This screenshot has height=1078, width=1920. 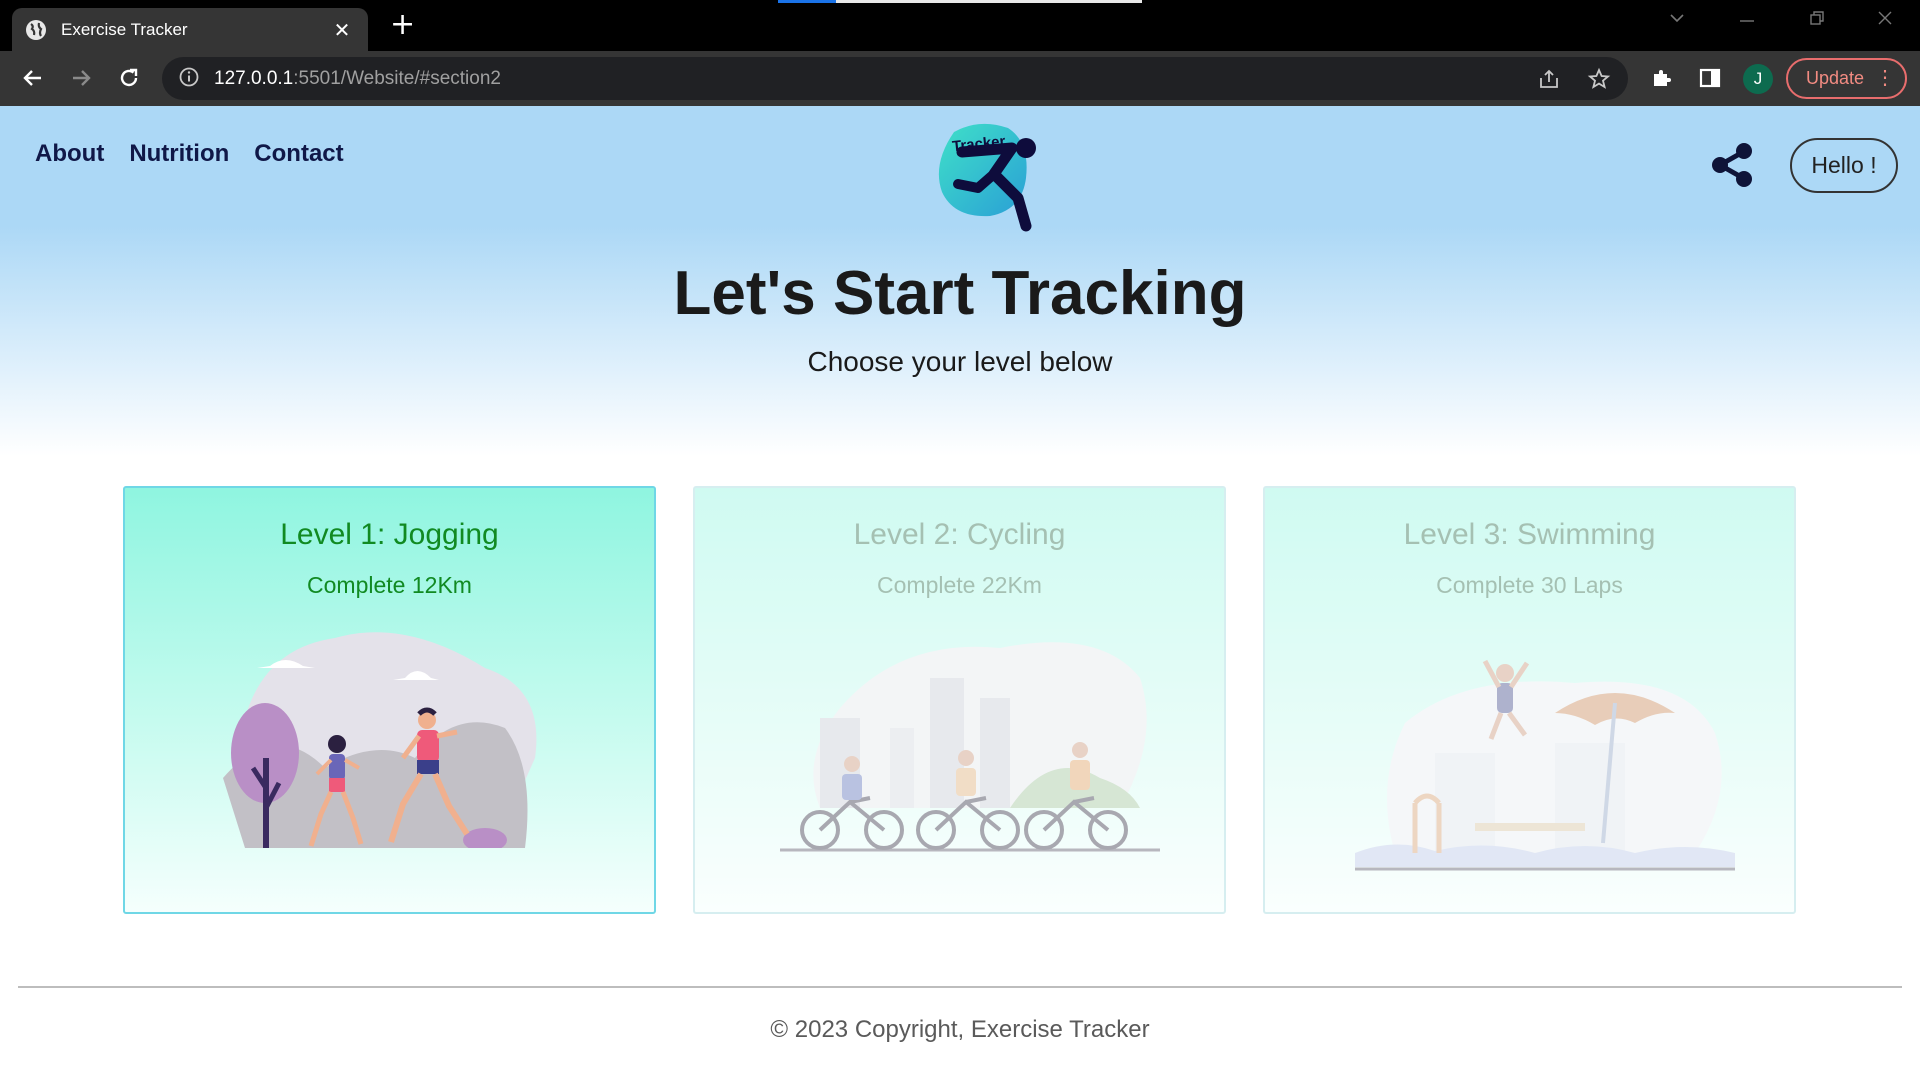 I want to click on loading-progress-fill, so click(x=807, y=1).